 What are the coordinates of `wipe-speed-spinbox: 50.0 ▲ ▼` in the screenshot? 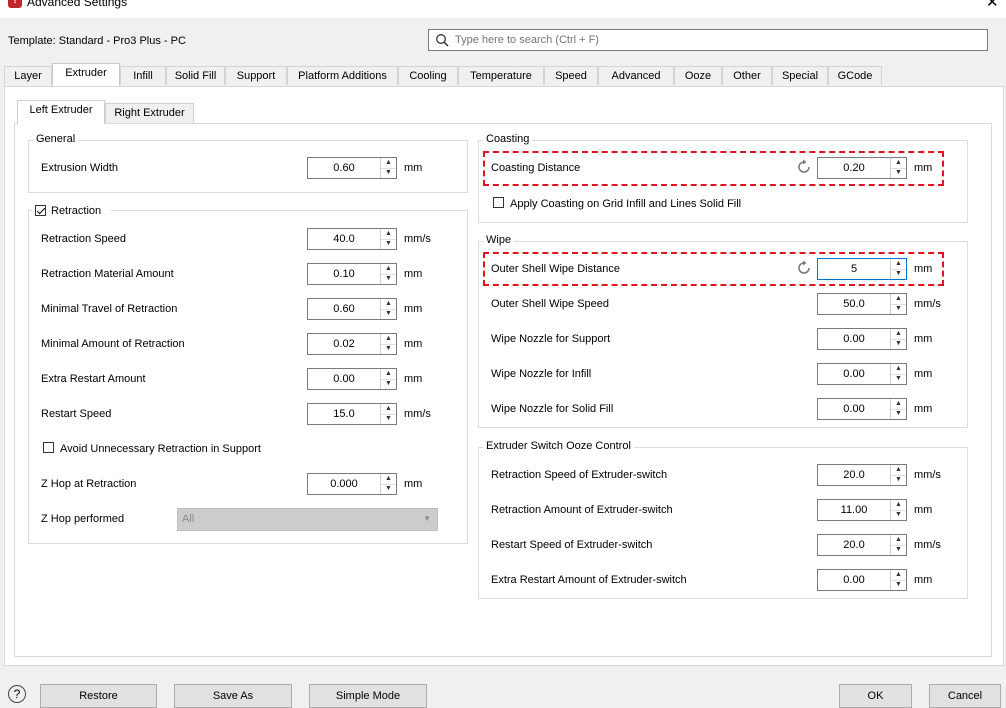 It's located at (862, 304).